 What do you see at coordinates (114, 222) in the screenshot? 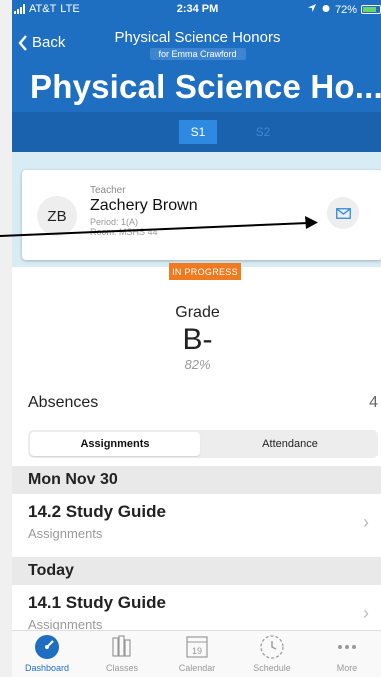
I see `teacher-period: Period: 1(A)` at bounding box center [114, 222].